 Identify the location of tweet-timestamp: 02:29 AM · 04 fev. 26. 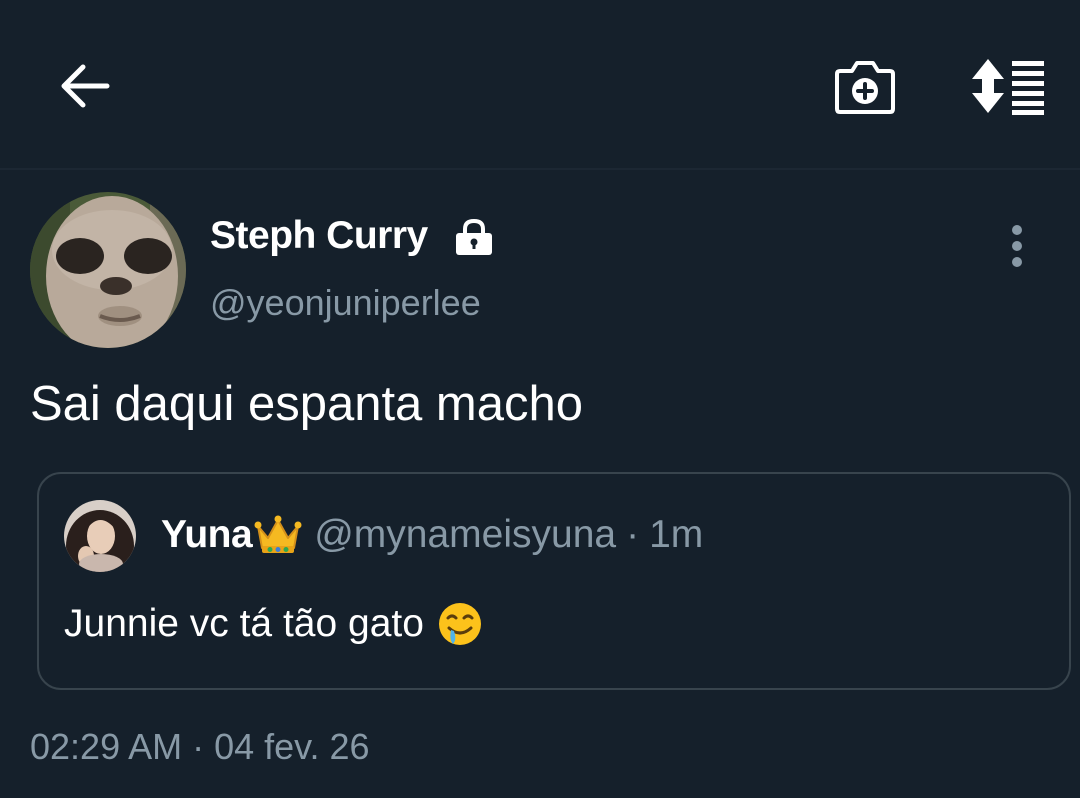
(200, 746).